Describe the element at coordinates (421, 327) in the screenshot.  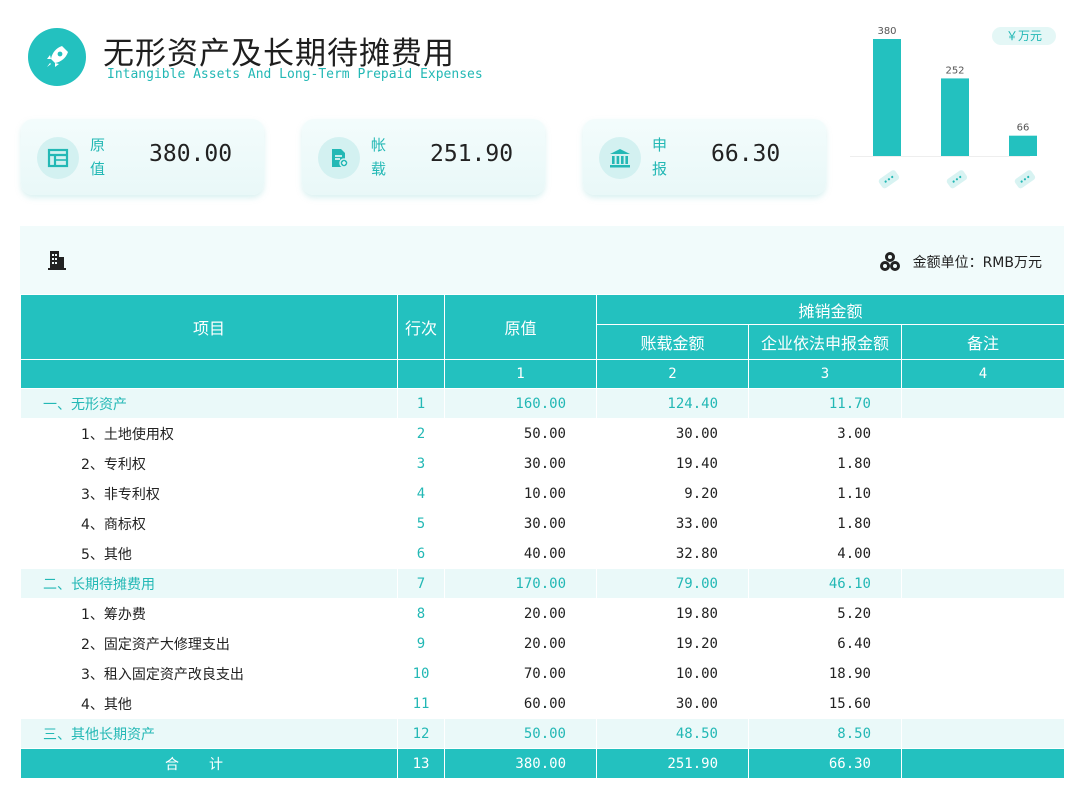
I see `header-line: 行次` at that location.